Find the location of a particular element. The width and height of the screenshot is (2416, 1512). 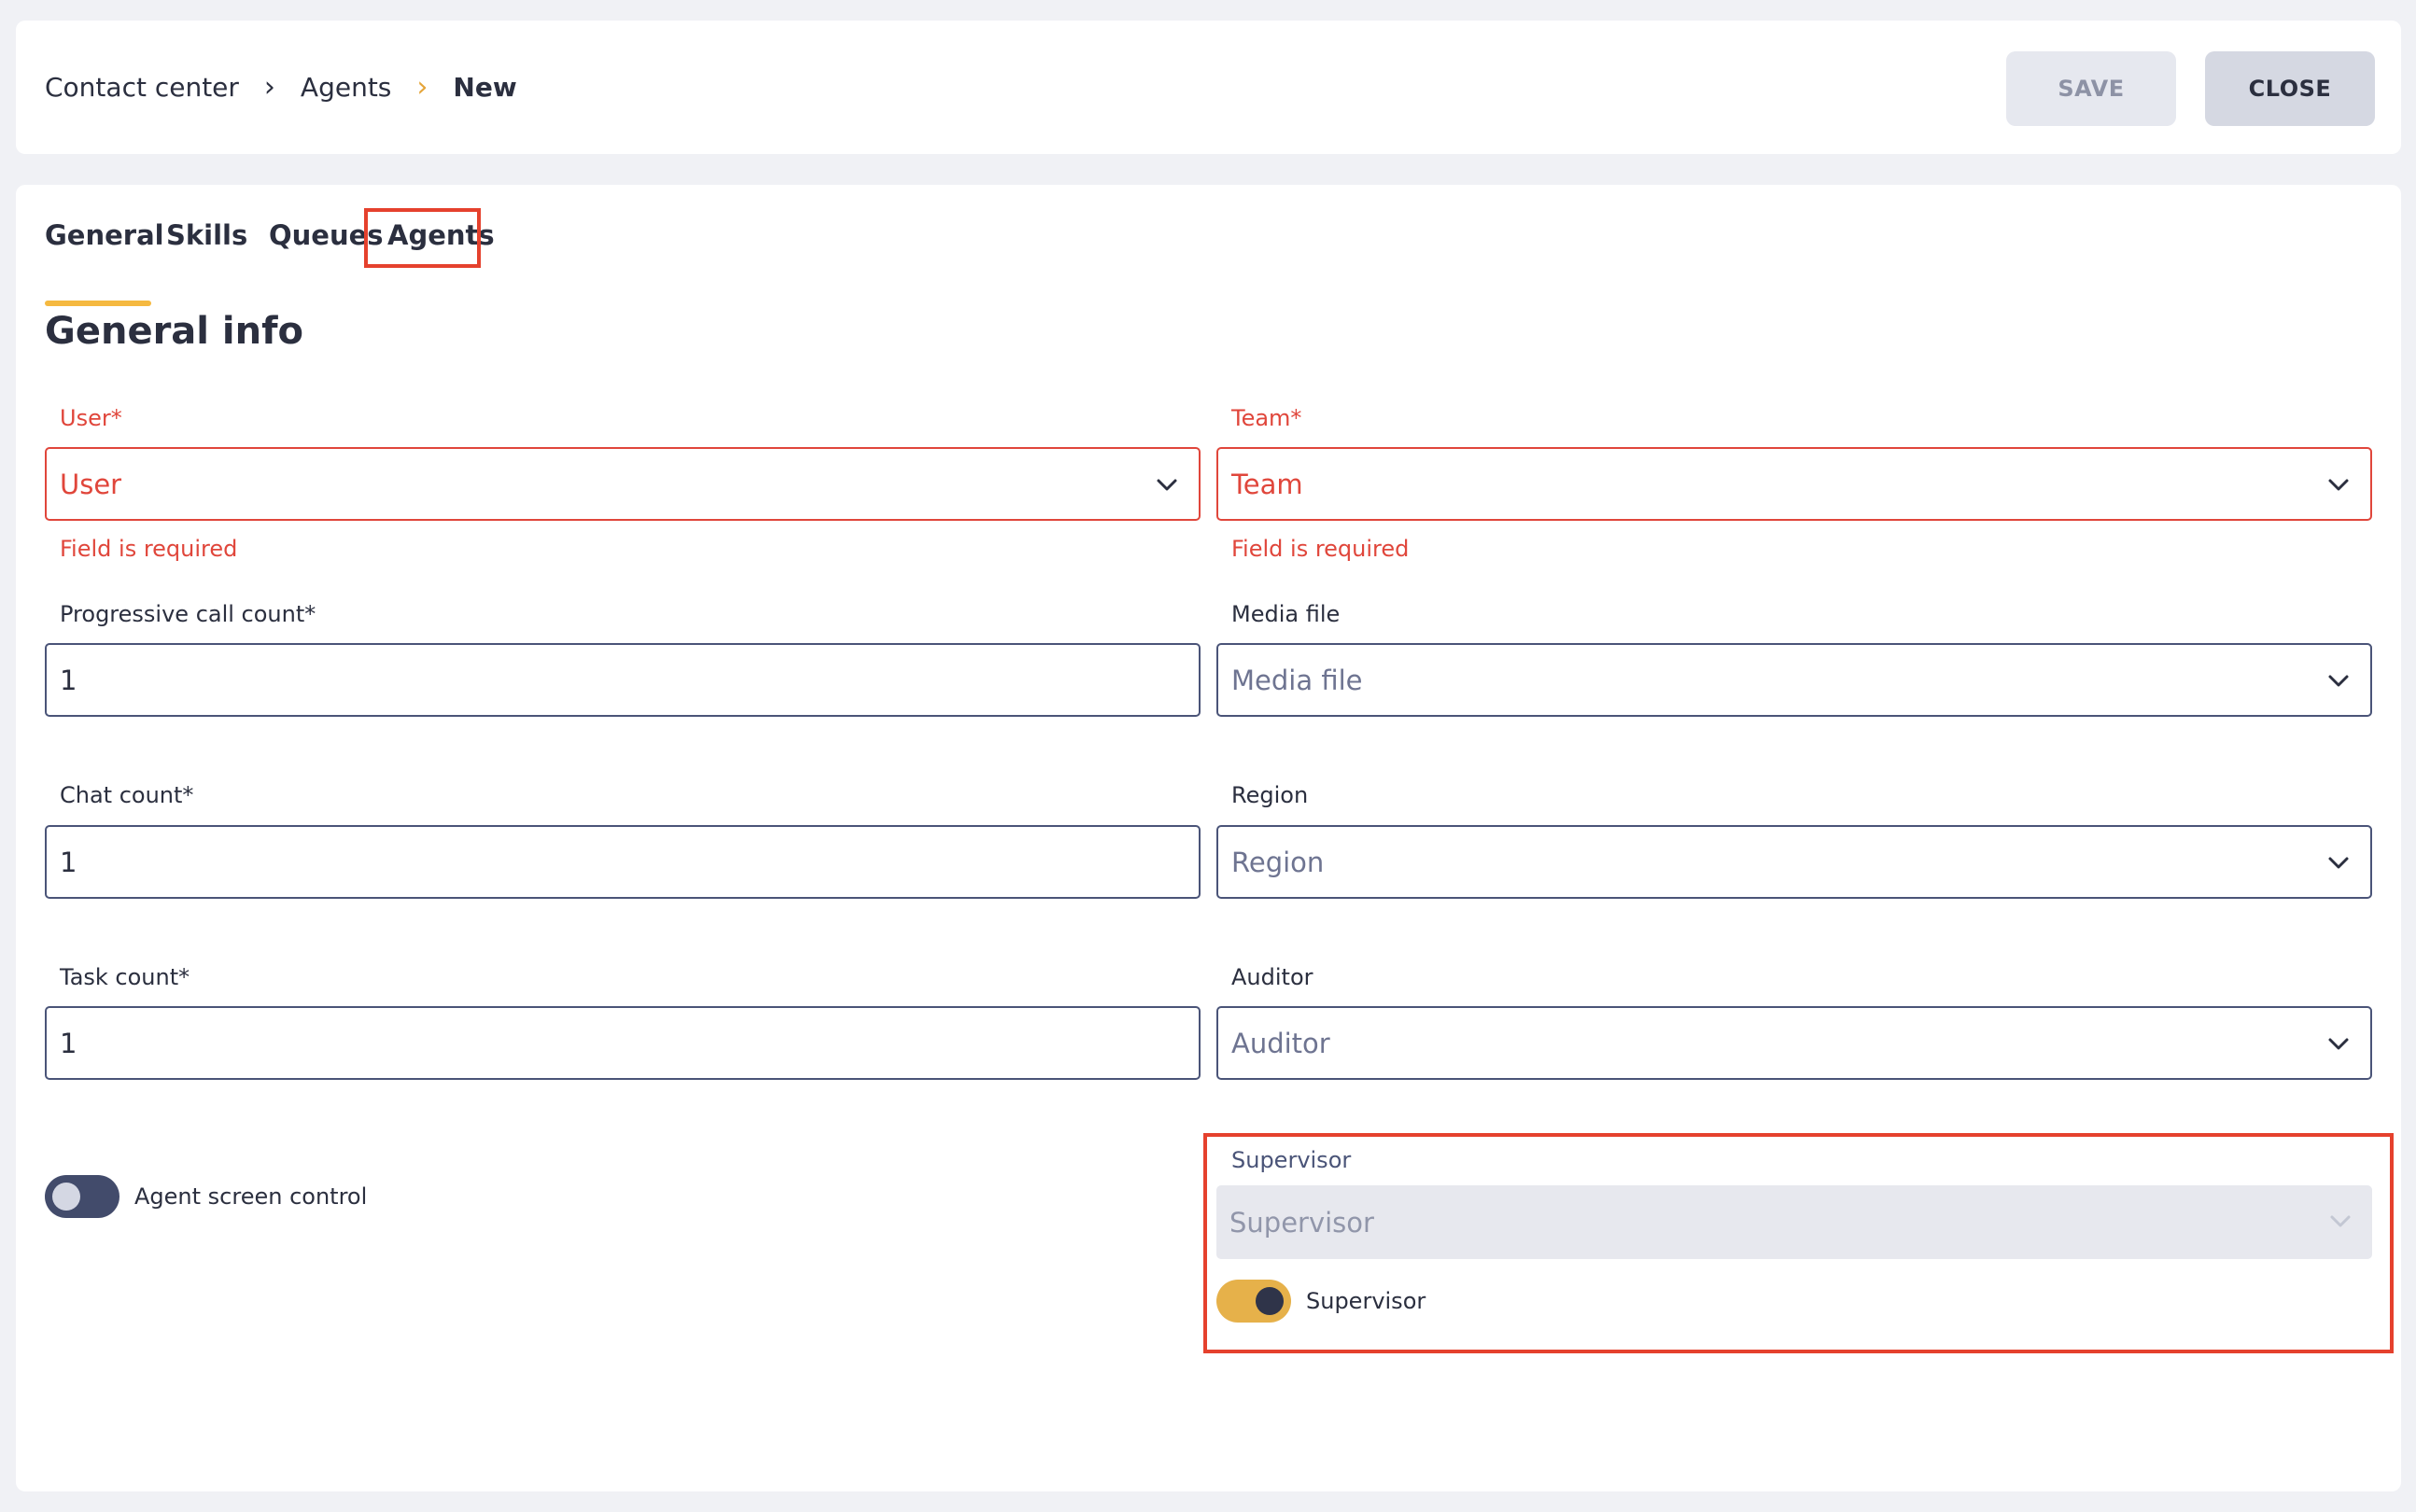

user-select-placeholder: User is located at coordinates (91, 484).